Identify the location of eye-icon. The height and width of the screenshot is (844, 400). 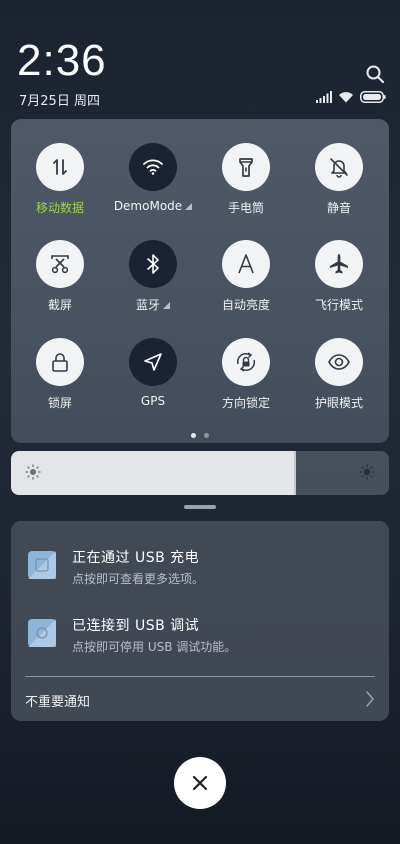
(339, 362).